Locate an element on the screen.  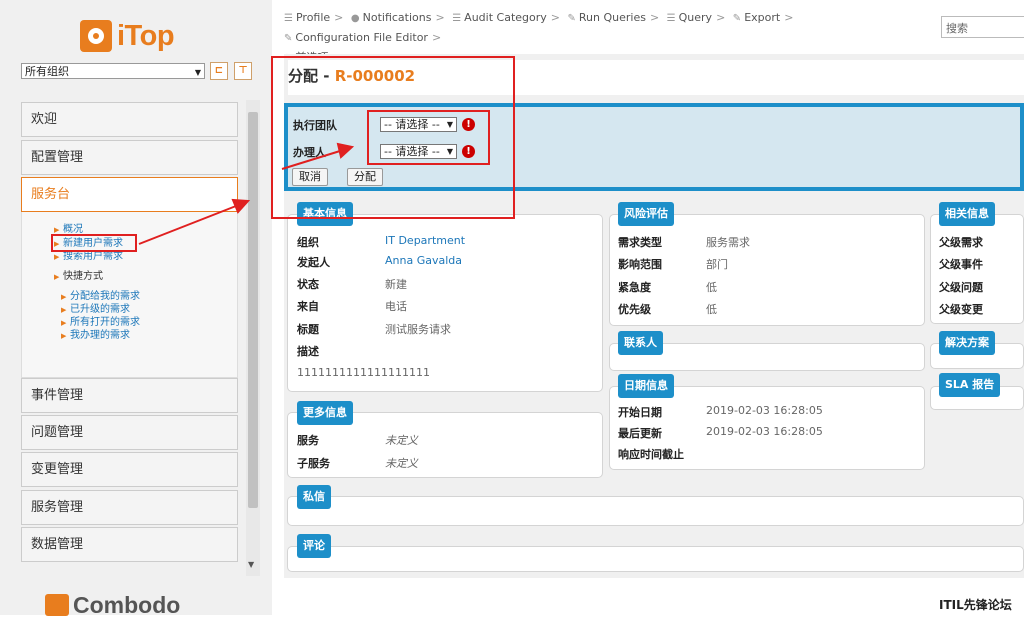
watermark: ITIL先锋论坛 is located at coordinates (975, 604).